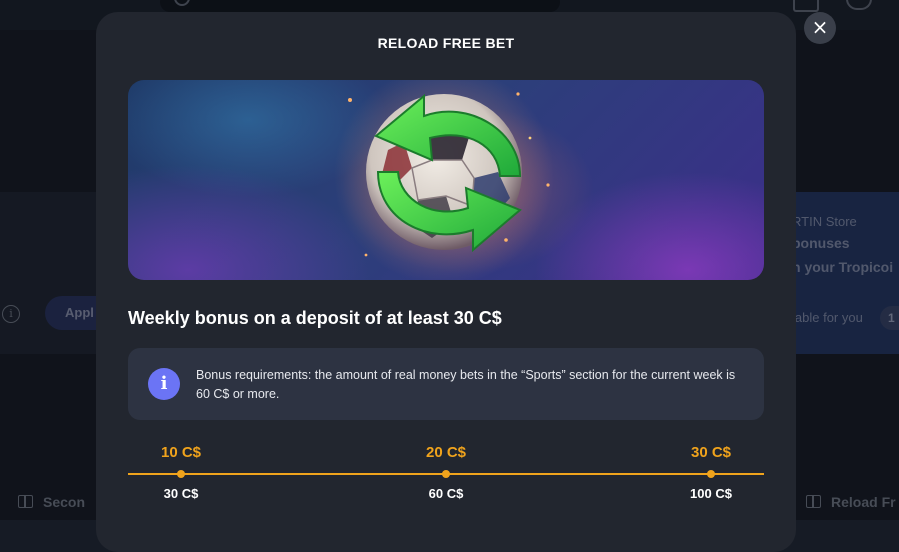 This screenshot has width=899, height=552. I want to click on tier-3: 30 C$ 100 C$, so click(711, 472).